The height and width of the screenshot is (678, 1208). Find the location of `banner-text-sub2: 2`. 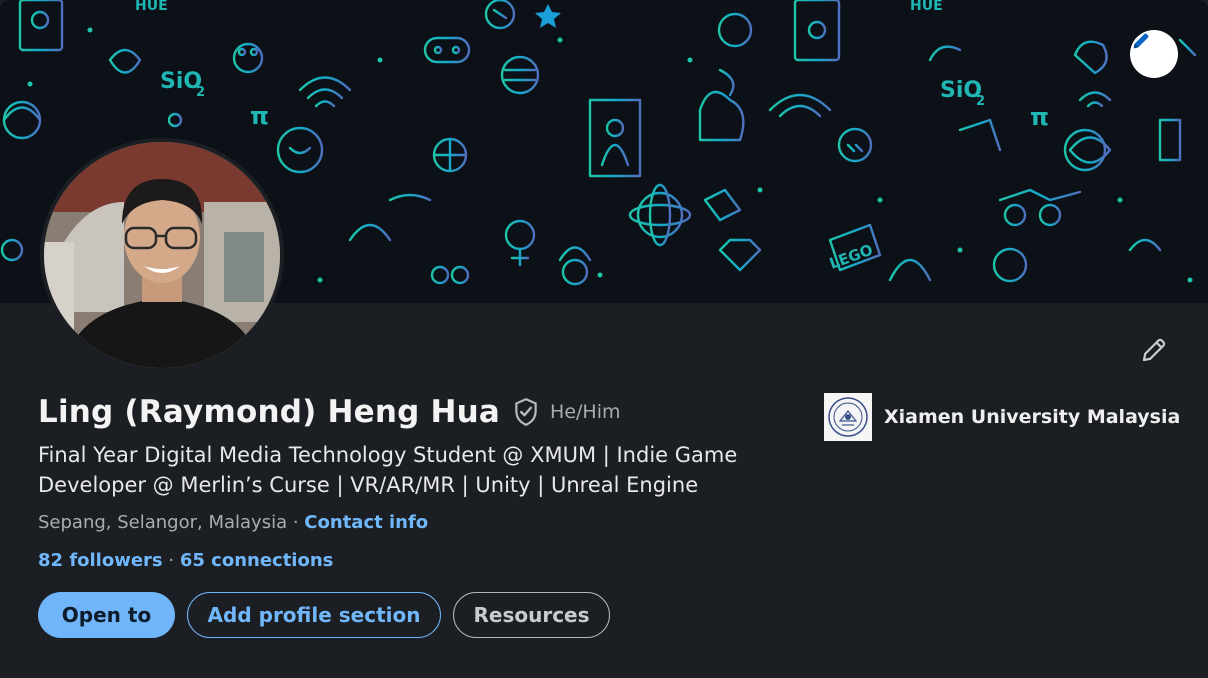

banner-text-sub2: 2 is located at coordinates (200, 92).